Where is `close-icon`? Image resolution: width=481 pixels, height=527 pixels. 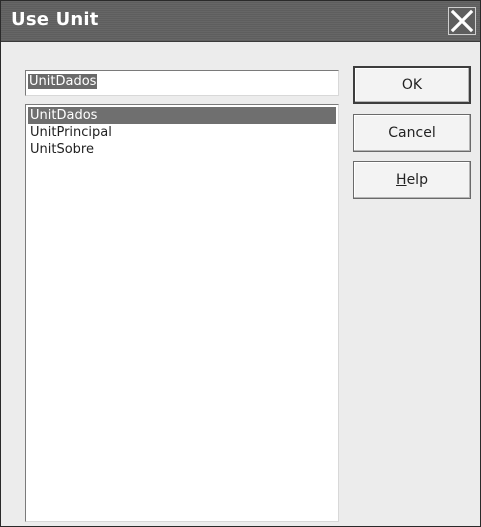
close-icon is located at coordinates (462, 21).